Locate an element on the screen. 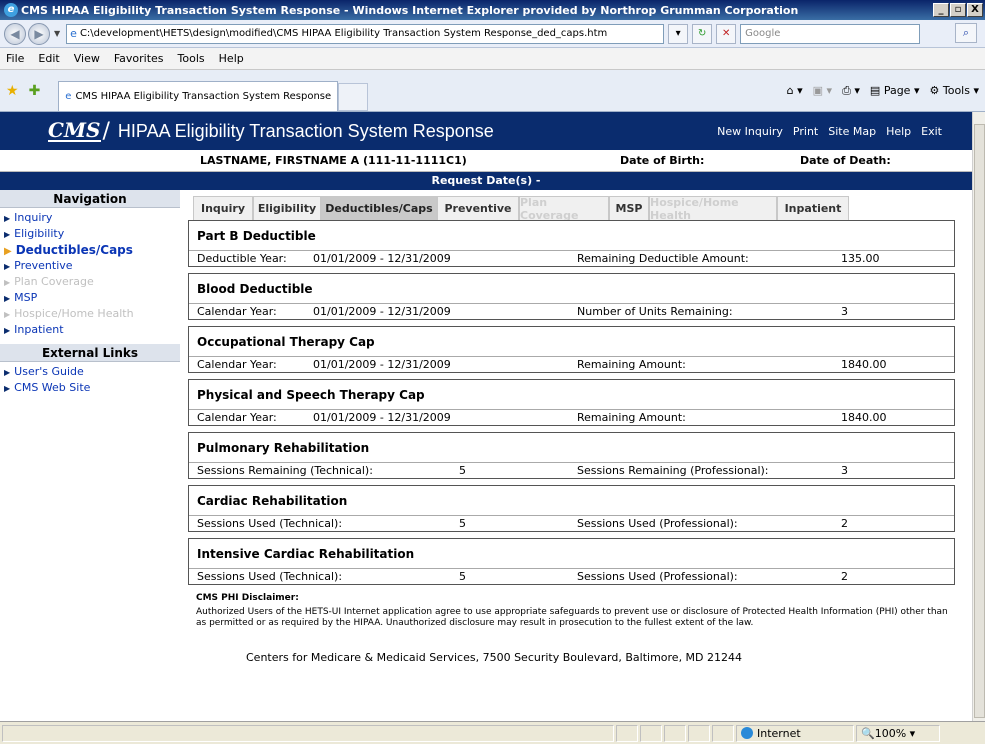 The height and width of the screenshot is (744, 985). stop-icon: ✕ is located at coordinates (726, 33).